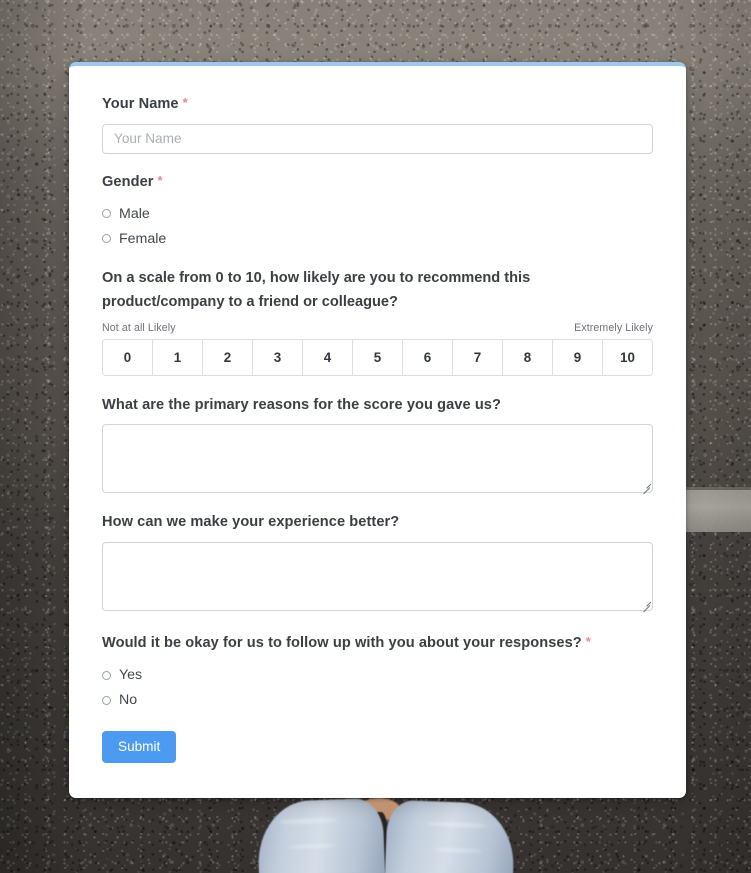 The width and height of the screenshot is (751, 873). I want to click on gender-field-label: Gender *, so click(377, 182).